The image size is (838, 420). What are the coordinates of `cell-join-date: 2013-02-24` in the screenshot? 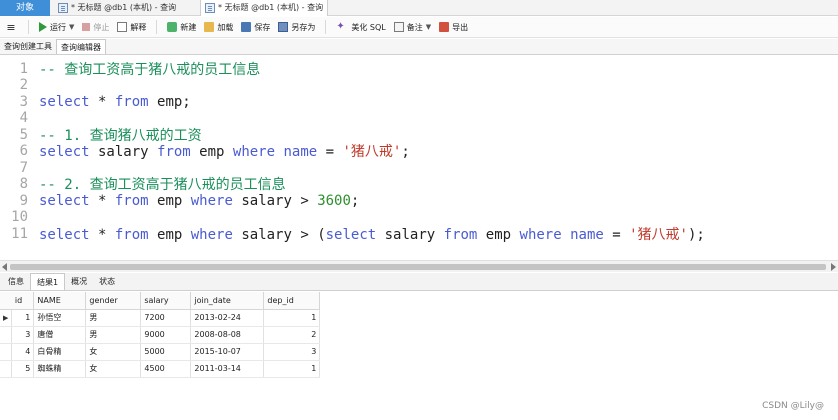 It's located at (227, 318).